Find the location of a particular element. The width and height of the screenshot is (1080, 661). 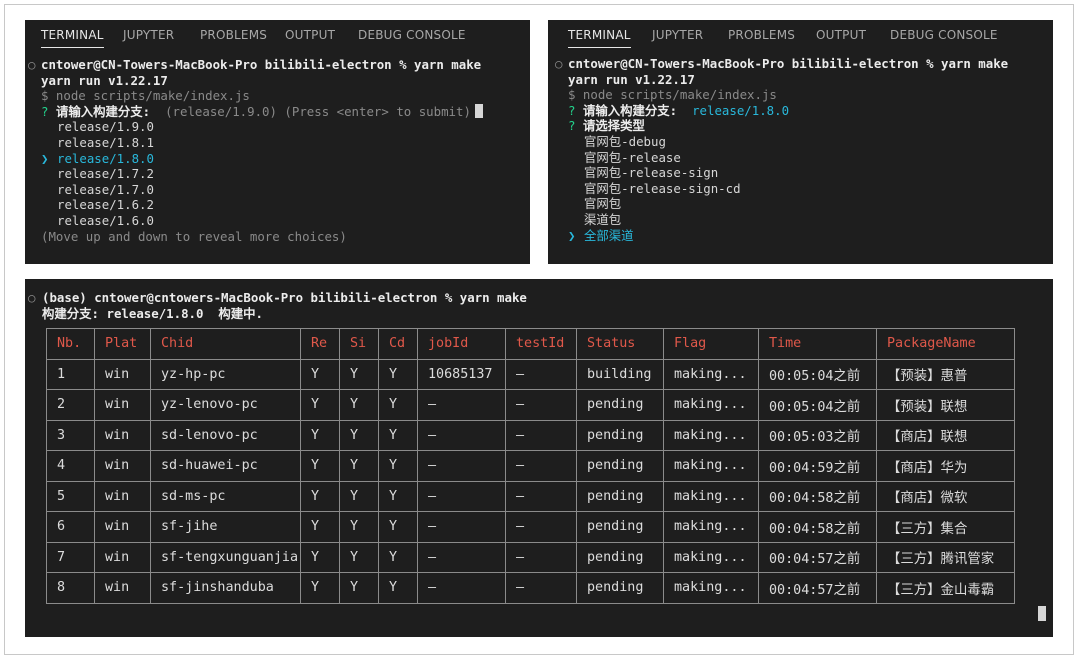

cell-col-jobid: 10685137 is located at coordinates (461, 374).